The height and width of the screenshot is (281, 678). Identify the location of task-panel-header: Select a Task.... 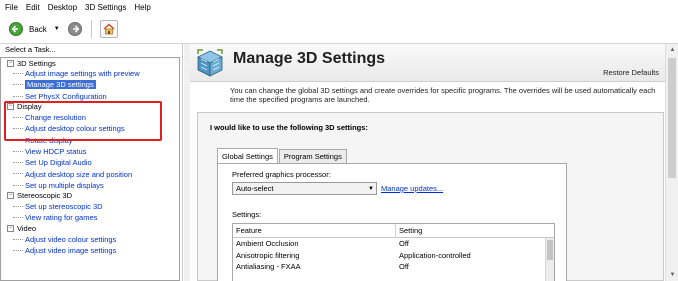
(30, 49).